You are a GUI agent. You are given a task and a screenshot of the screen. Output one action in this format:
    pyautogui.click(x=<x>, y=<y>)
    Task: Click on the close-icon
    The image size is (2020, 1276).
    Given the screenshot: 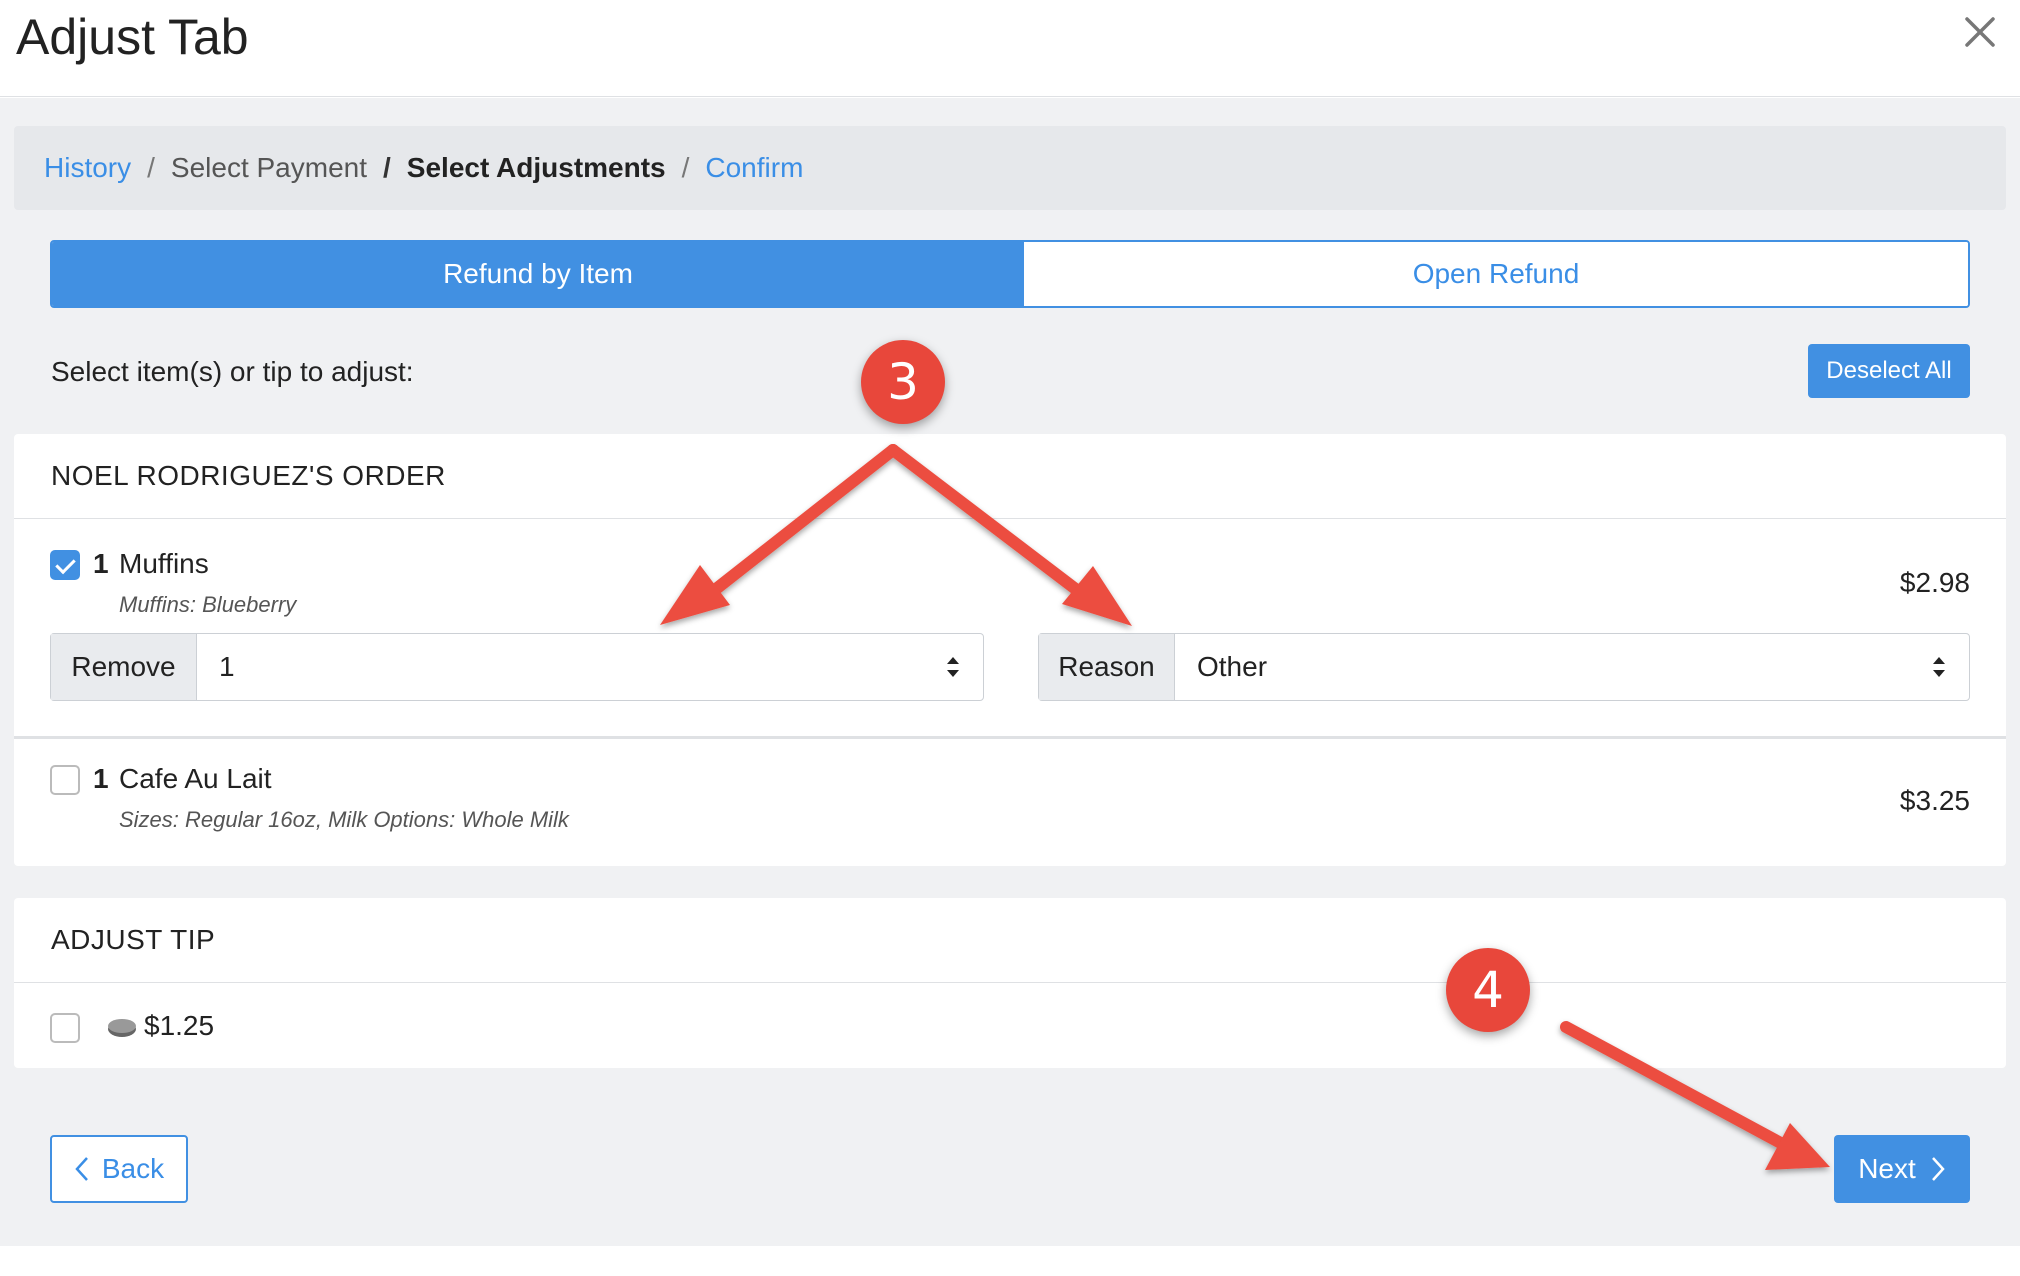 What is the action you would take?
    pyautogui.click(x=1980, y=32)
    